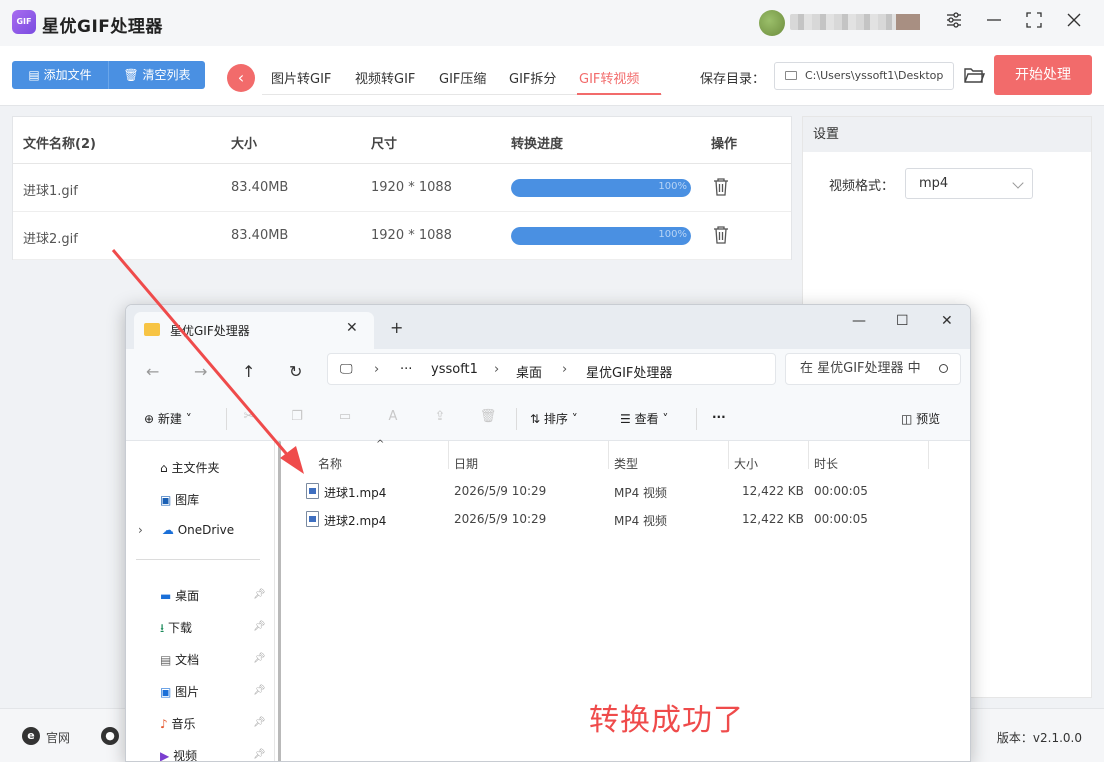 Image resolution: width=1104 pixels, height=762 pixels. I want to click on progress-text: 100%, so click(672, 186).